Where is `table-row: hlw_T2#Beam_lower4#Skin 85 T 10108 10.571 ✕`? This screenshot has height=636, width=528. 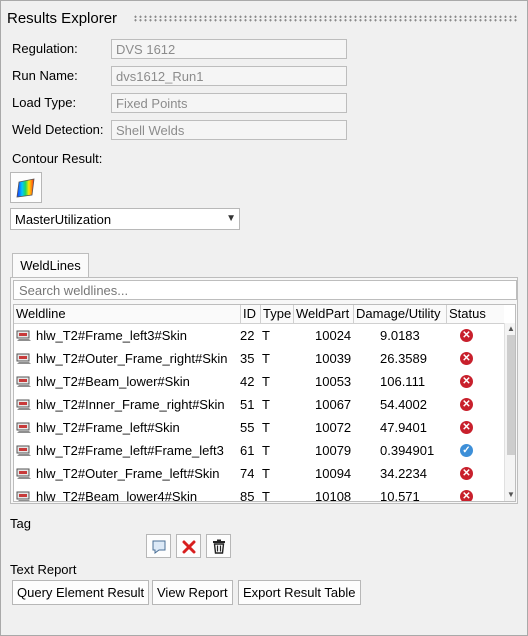
table-row: hlw_T2#Beam_lower4#Skin 85 T 10108 10.571 ✕ is located at coordinates (259, 493).